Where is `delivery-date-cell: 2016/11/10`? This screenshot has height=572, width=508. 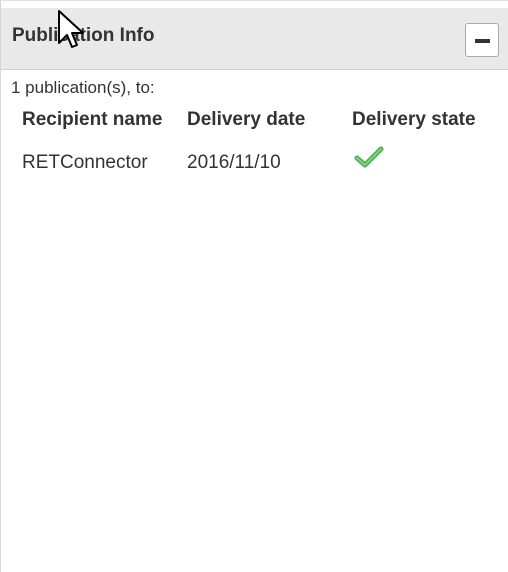 delivery-date-cell: 2016/11/10 is located at coordinates (234, 162).